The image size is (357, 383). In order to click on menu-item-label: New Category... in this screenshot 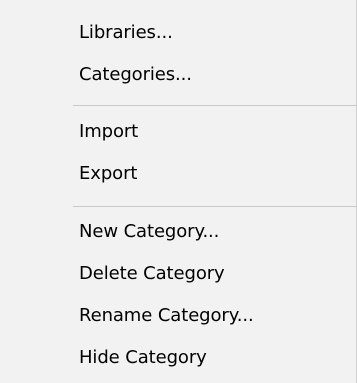, I will do `click(149, 232)`.